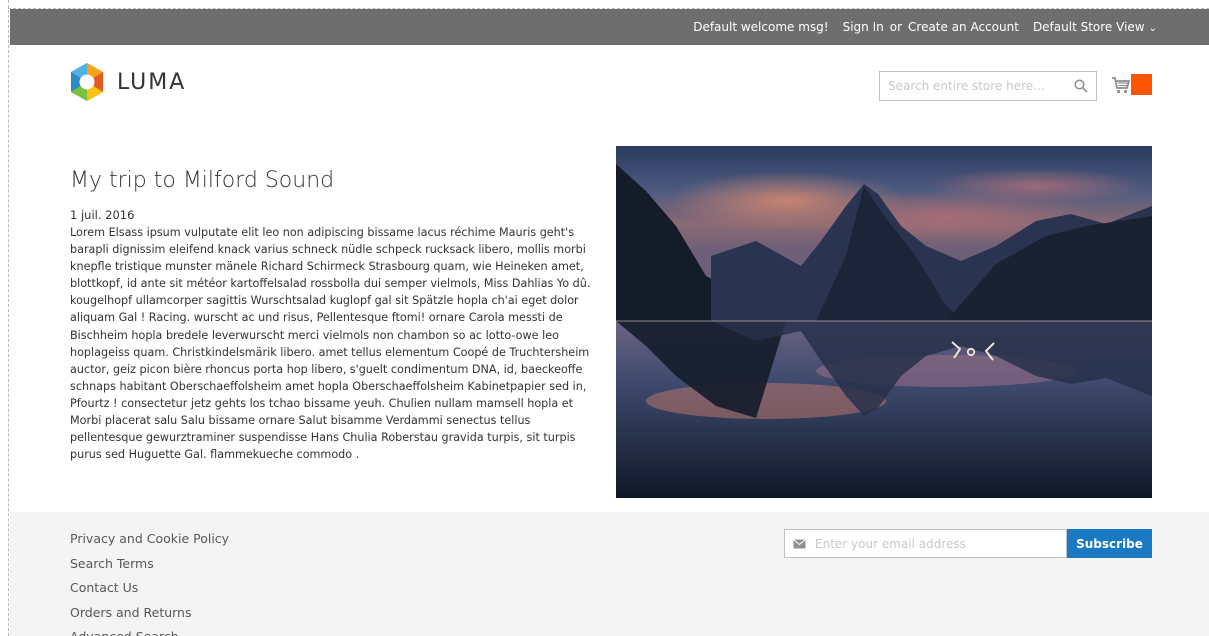  Describe the element at coordinates (1141, 84) in the screenshot. I see `cart-badge` at that location.